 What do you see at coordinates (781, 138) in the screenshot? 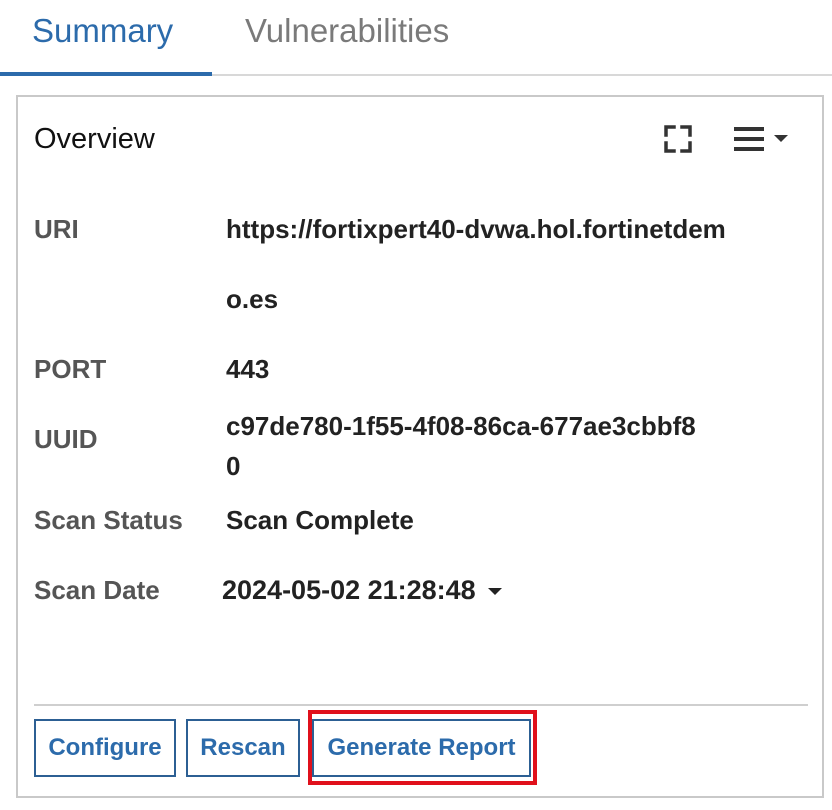
I see `caret-down-icon` at bounding box center [781, 138].